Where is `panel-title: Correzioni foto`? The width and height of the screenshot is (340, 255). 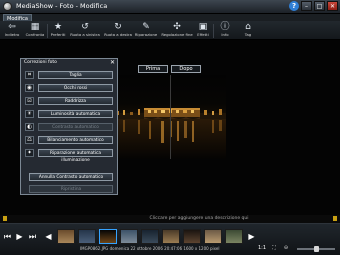
panel-title: Correzioni foto is located at coordinates (40, 62).